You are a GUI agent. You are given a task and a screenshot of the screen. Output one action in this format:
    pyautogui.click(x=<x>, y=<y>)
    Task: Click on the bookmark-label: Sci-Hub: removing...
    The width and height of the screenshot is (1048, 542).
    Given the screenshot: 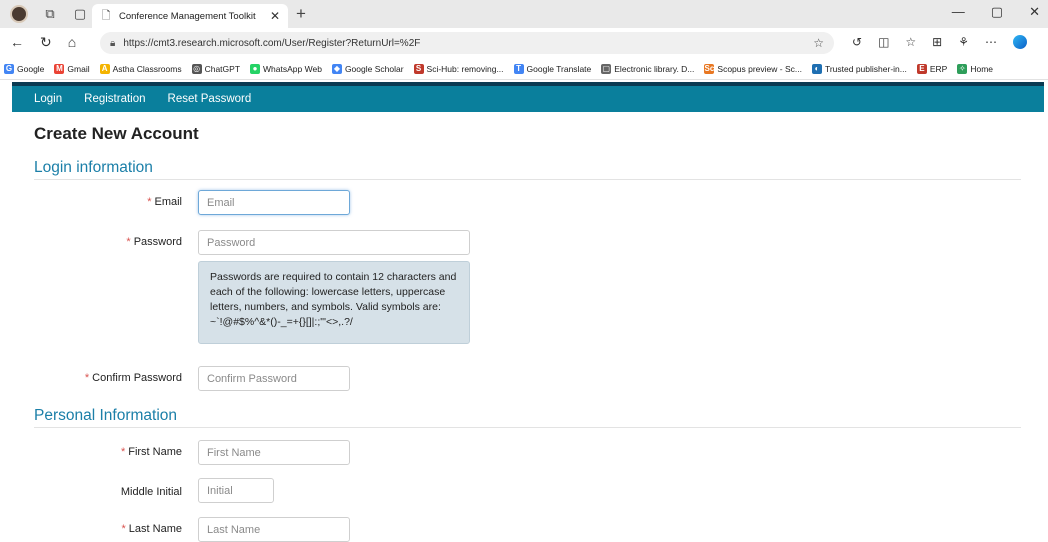 What is the action you would take?
    pyautogui.click(x=465, y=68)
    